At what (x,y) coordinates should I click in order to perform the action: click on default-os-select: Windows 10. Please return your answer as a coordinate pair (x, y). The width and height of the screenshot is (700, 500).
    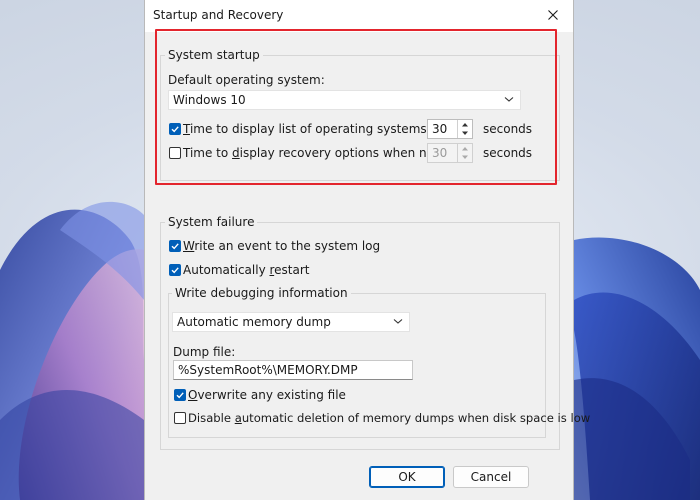
    Looking at the image, I should click on (344, 100).